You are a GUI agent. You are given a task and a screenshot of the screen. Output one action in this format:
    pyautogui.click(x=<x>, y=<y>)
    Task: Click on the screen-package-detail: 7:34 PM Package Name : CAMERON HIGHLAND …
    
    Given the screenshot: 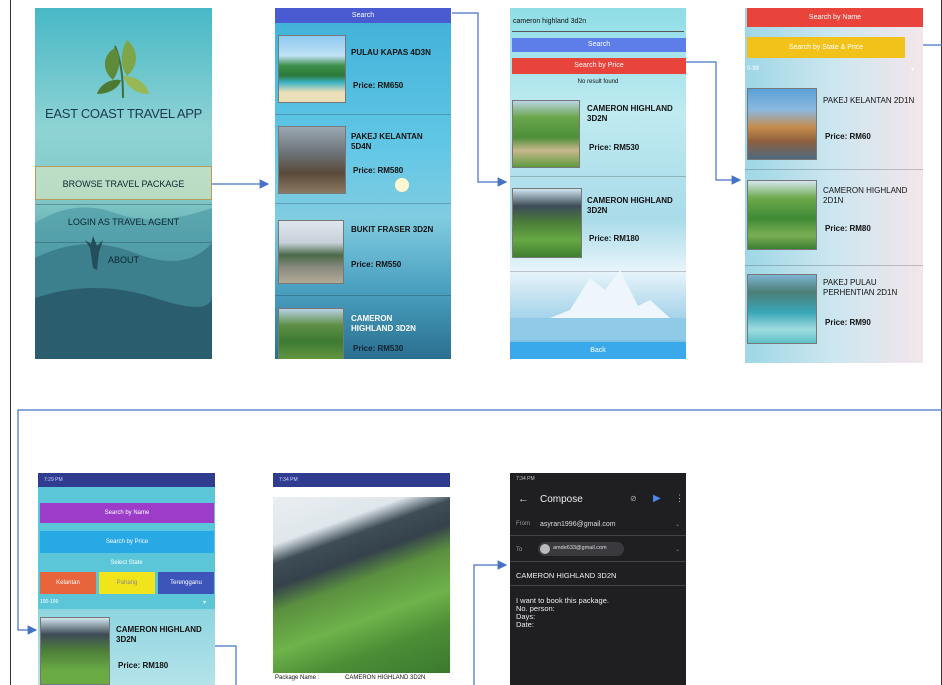 What is the action you would take?
    pyautogui.click(x=361, y=579)
    